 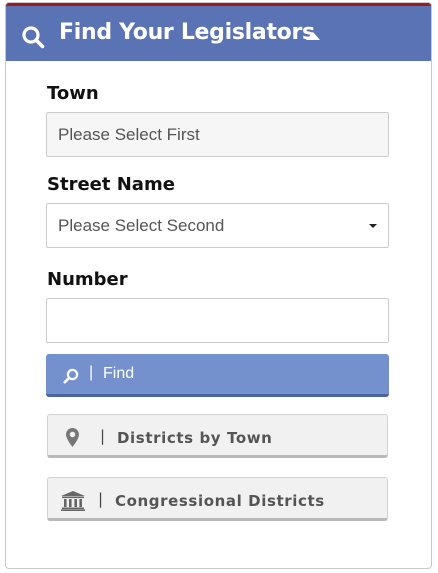 I want to click on districts-by-town-label: Districts by Town, so click(x=195, y=438).